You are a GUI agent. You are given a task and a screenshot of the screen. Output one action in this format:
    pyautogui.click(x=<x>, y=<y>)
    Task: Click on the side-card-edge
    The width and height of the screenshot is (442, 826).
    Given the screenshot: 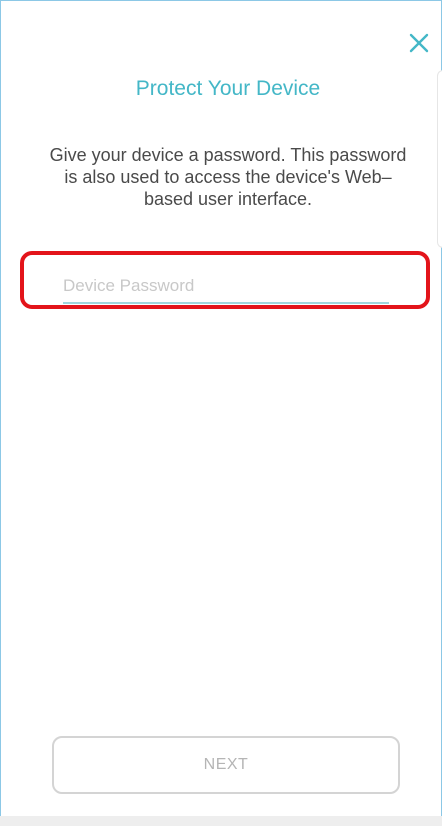 What is the action you would take?
    pyautogui.click(x=439, y=159)
    